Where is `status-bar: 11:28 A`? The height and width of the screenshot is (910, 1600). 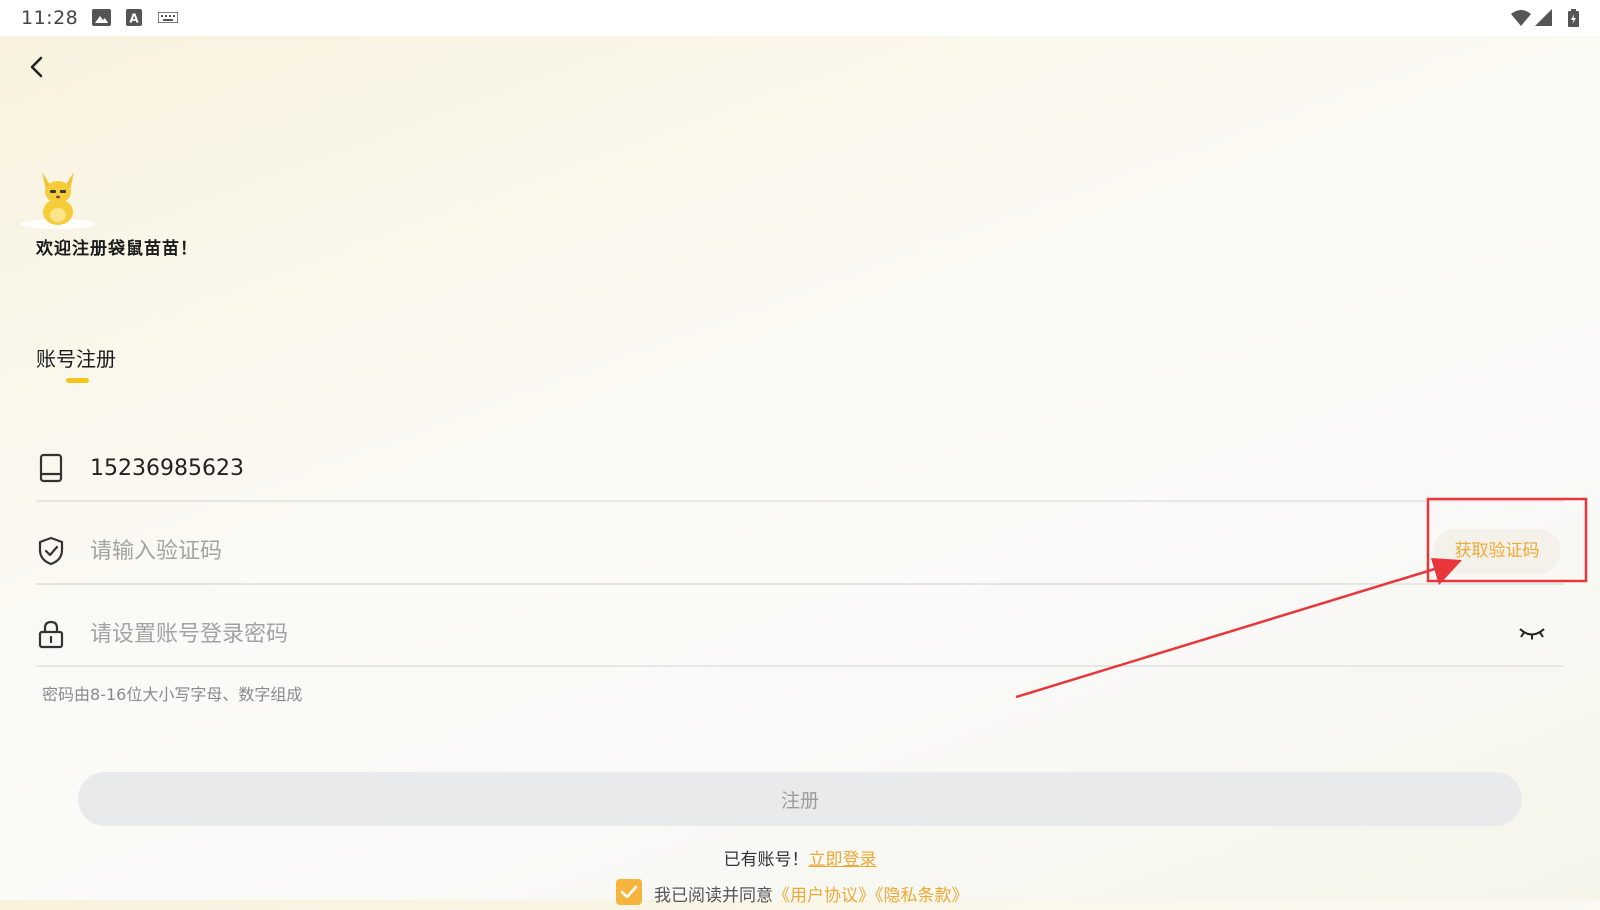 status-bar: 11:28 A is located at coordinates (800, 18).